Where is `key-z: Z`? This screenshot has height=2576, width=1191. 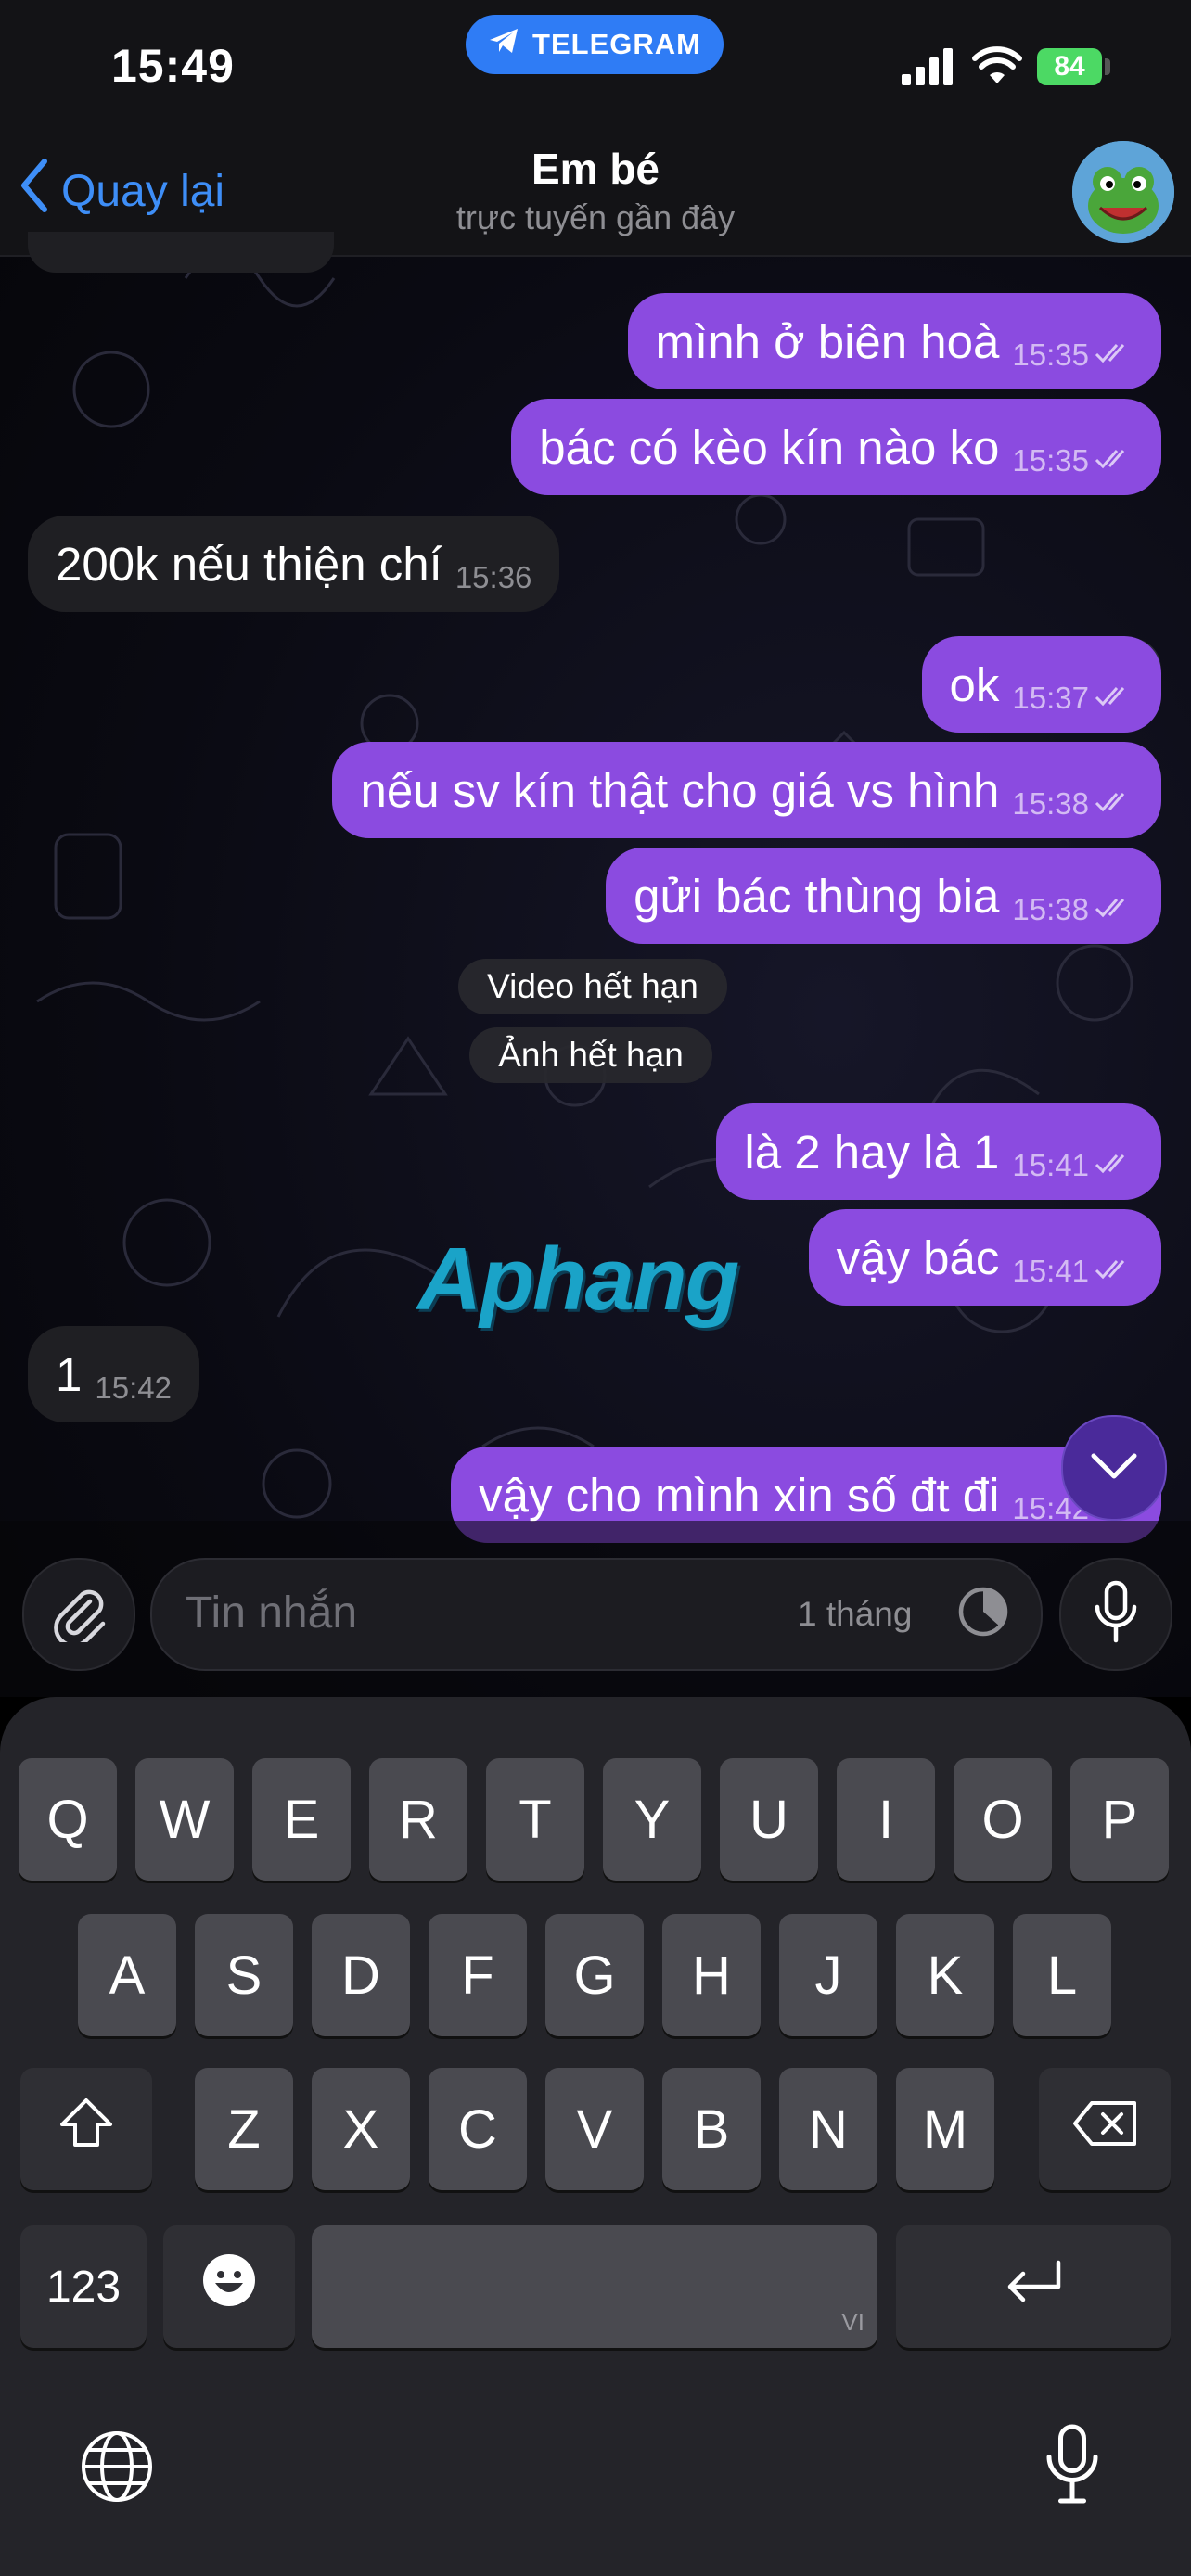
key-z: Z is located at coordinates (244, 2129).